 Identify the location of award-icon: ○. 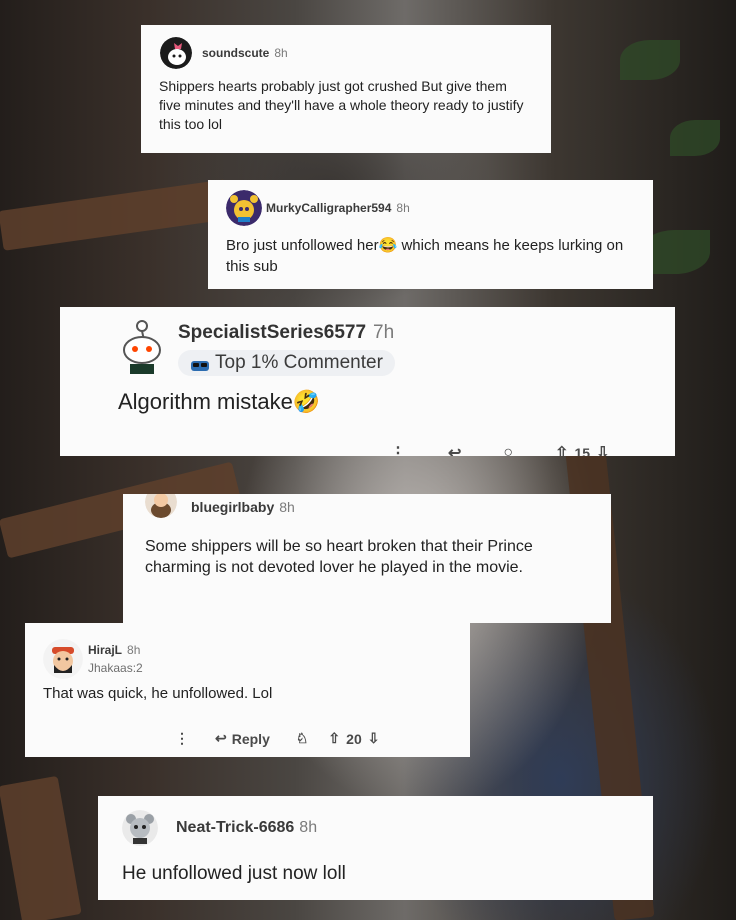
(508, 450).